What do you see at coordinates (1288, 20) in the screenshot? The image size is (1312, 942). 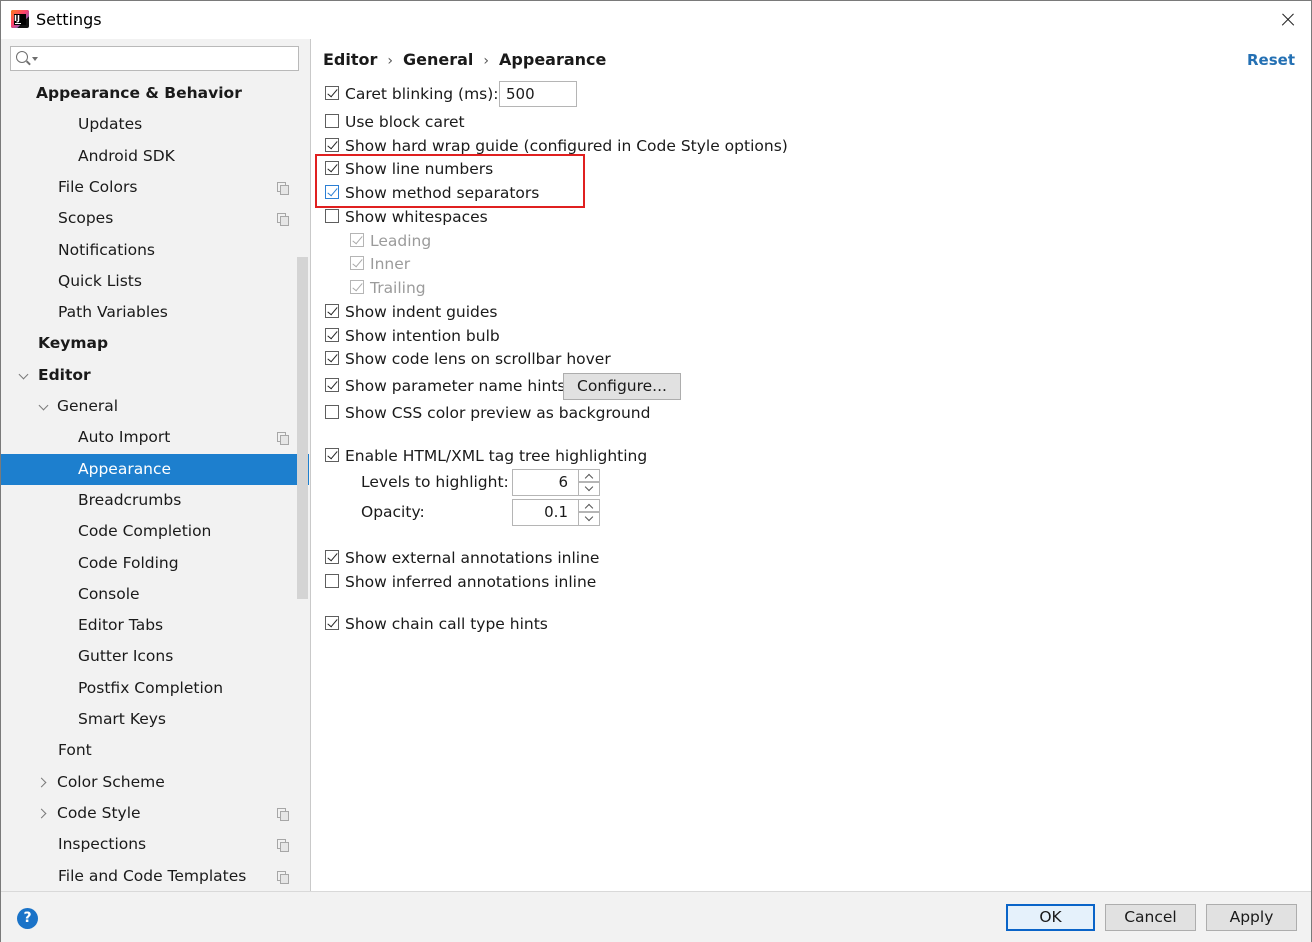 I see `close-button` at bounding box center [1288, 20].